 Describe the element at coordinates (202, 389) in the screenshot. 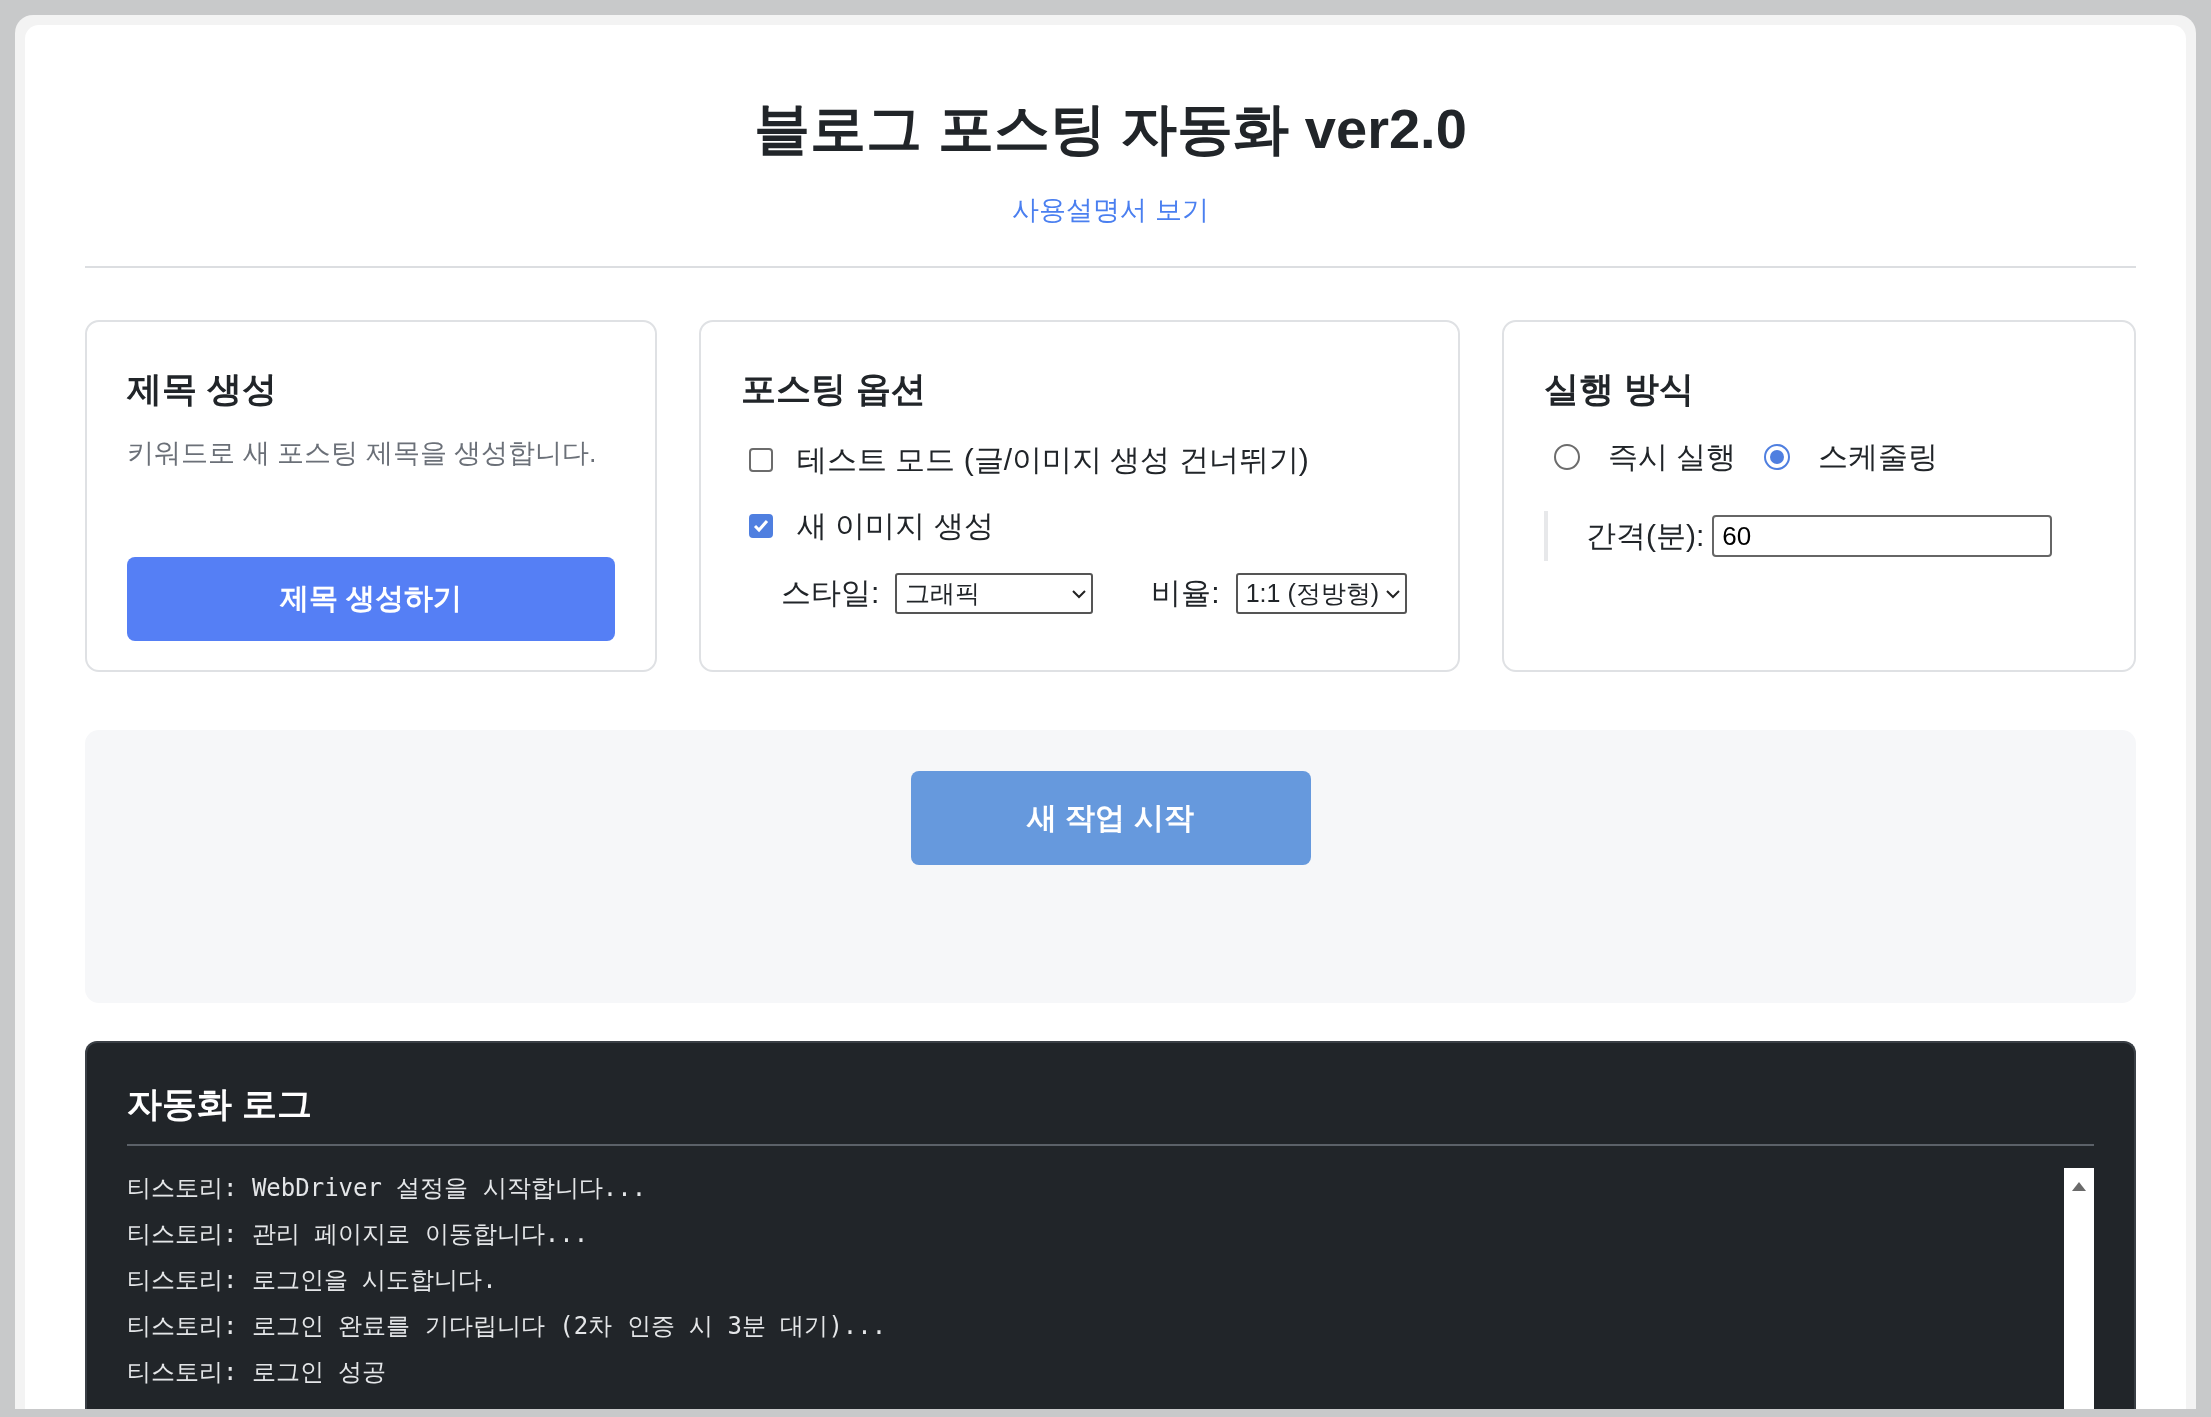

I see `card-title: 제목 생성` at that location.